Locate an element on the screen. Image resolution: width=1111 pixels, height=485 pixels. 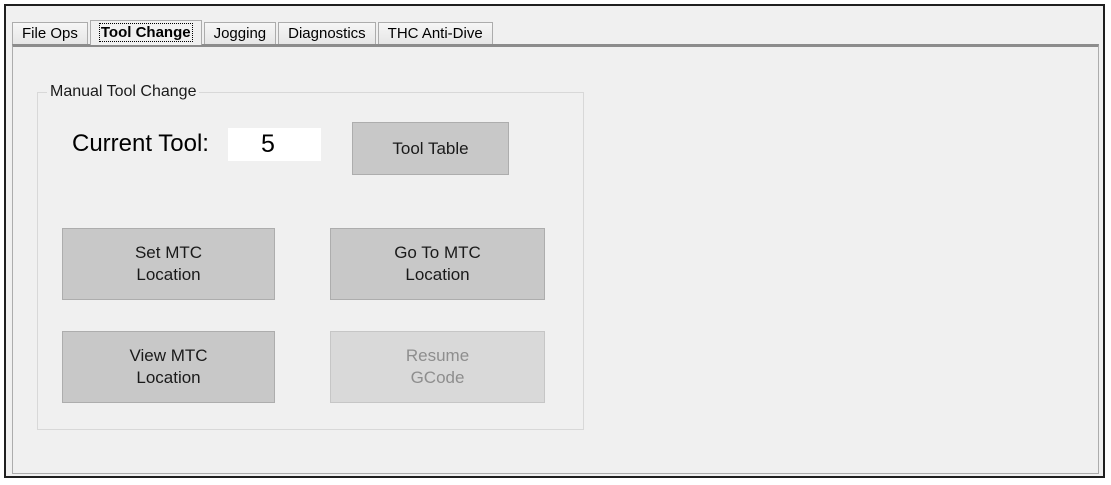
tab-thc-anti-dive-label: THC Anti-Dive is located at coordinates (435, 33).